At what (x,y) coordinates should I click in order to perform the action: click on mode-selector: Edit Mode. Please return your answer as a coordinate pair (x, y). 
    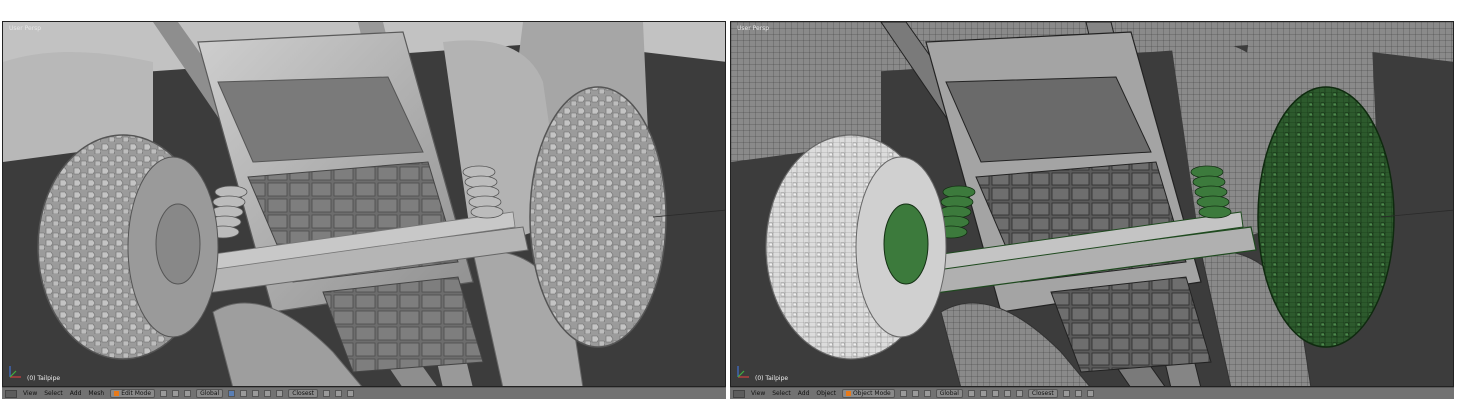
    Looking at the image, I should click on (133, 393).